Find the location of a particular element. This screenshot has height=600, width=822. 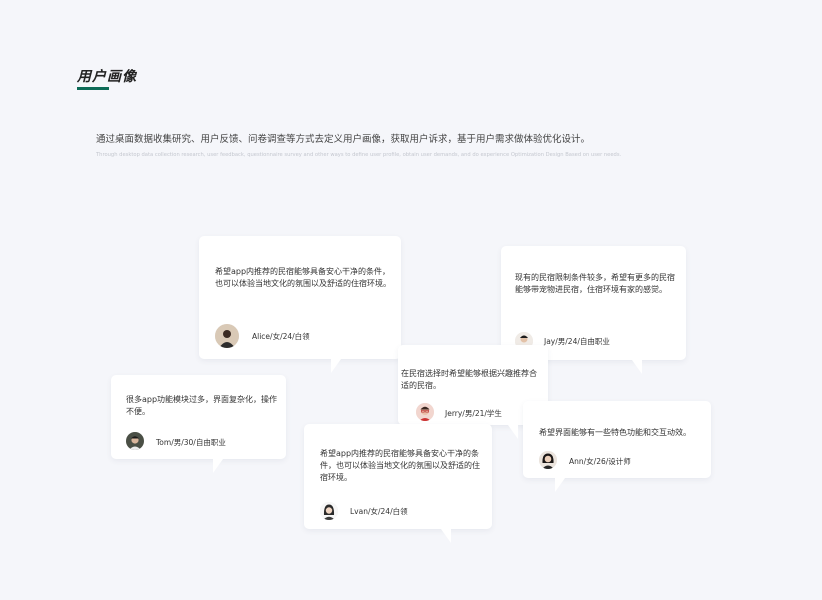

persona-quote: 在民宿选择时希望能够根据兴趣推荐合适的民宿。 is located at coordinates (469, 379).